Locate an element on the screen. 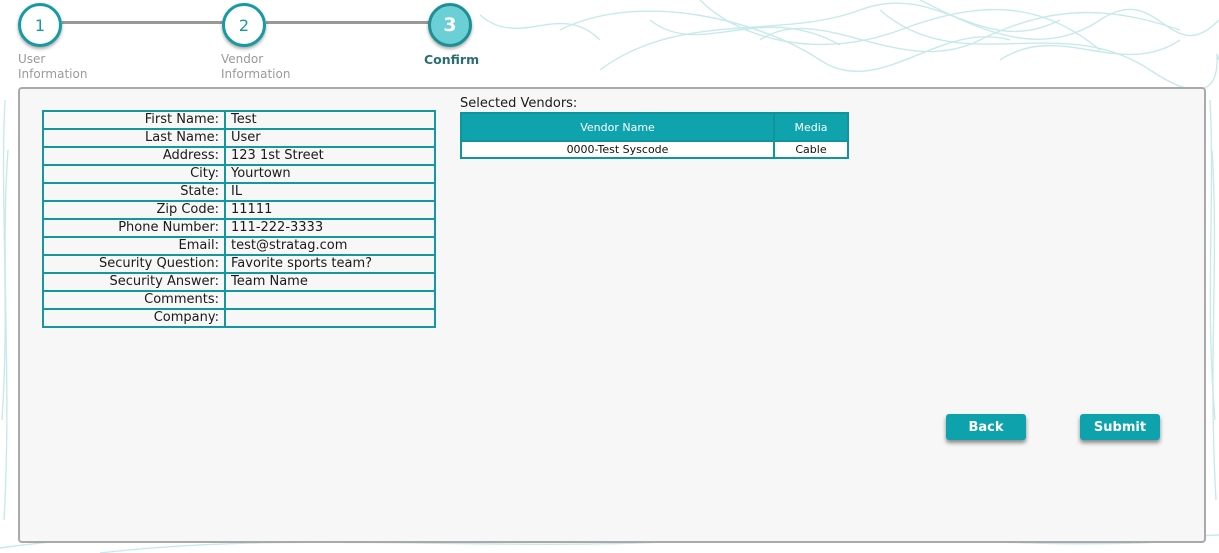 The image size is (1219, 553). step-3-number: 3 is located at coordinates (450, 25).